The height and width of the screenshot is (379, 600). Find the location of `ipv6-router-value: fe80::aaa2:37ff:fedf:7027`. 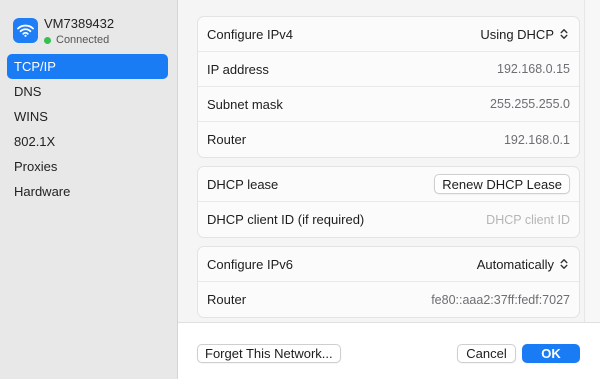

ipv6-router-value: fe80::aaa2:37ff:fedf:7027 is located at coordinates (500, 299).